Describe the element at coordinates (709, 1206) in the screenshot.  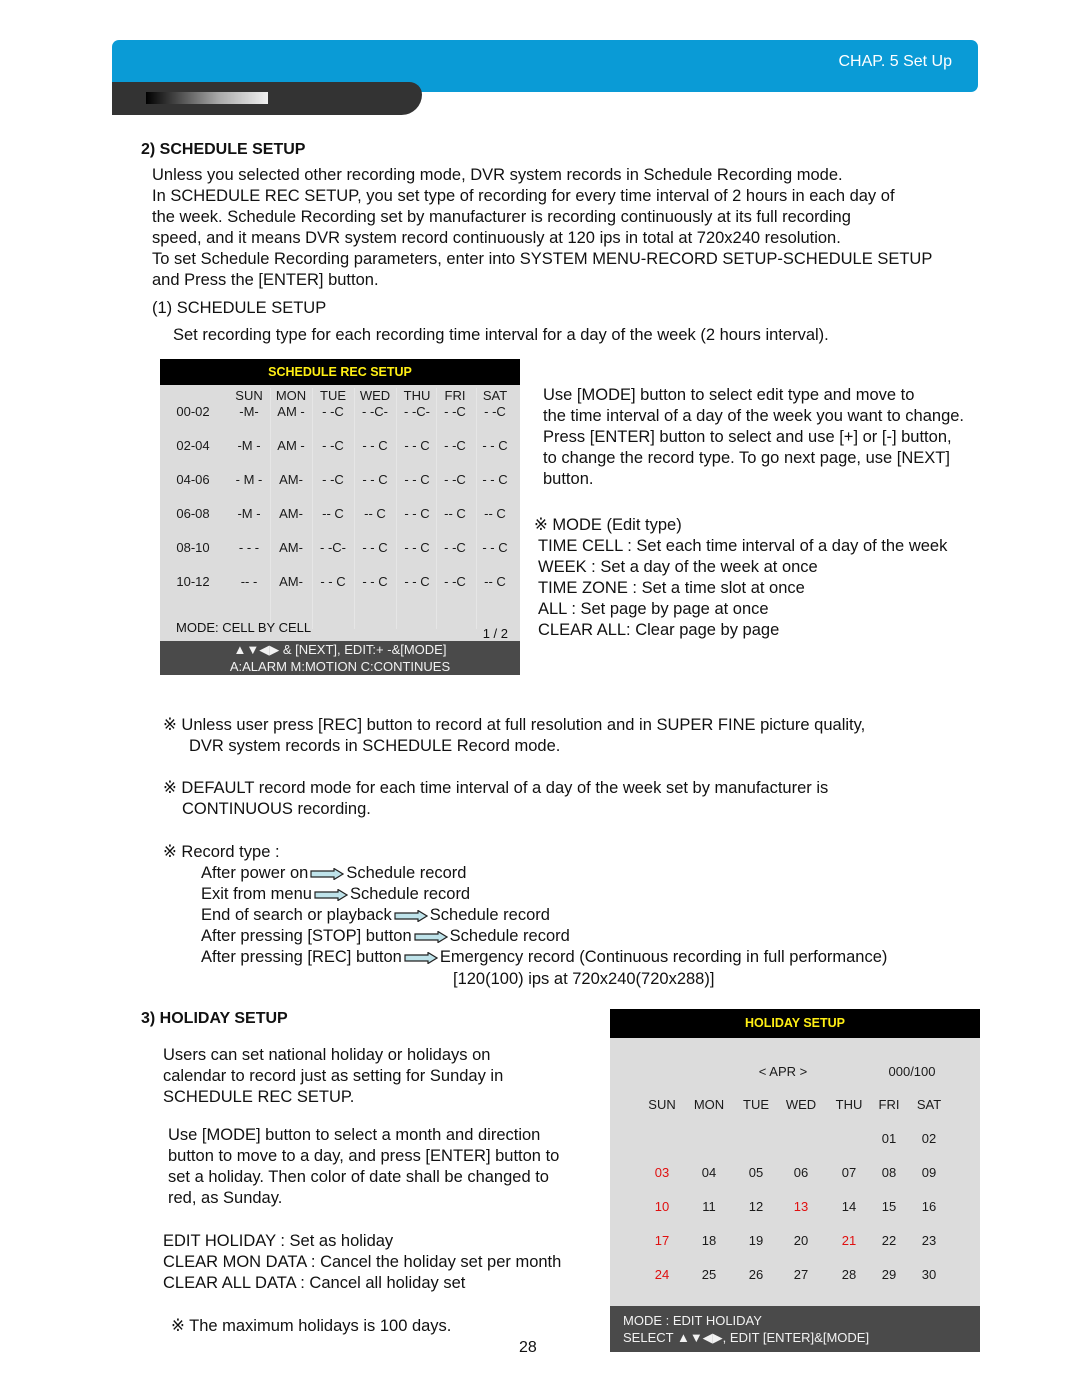
I see `calendar-date: 11` at that location.